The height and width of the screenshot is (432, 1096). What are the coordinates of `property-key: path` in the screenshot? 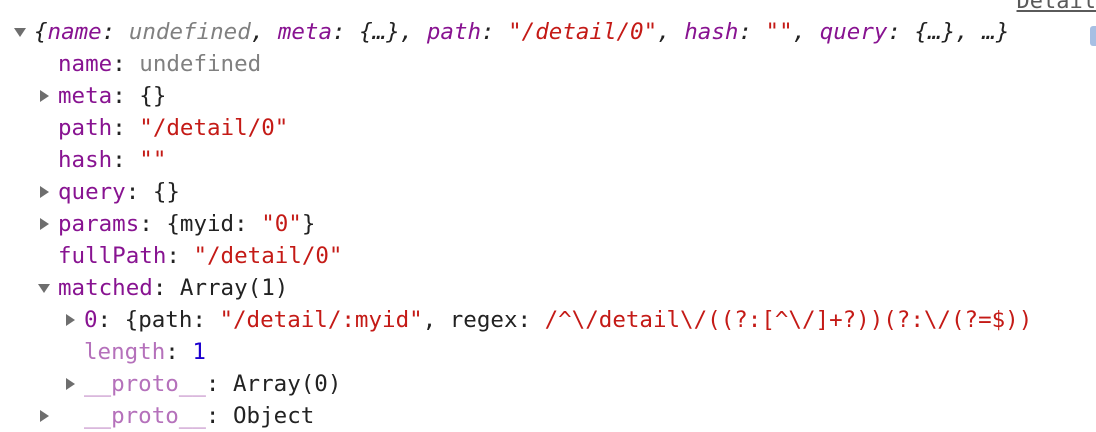 It's located at (85, 128).